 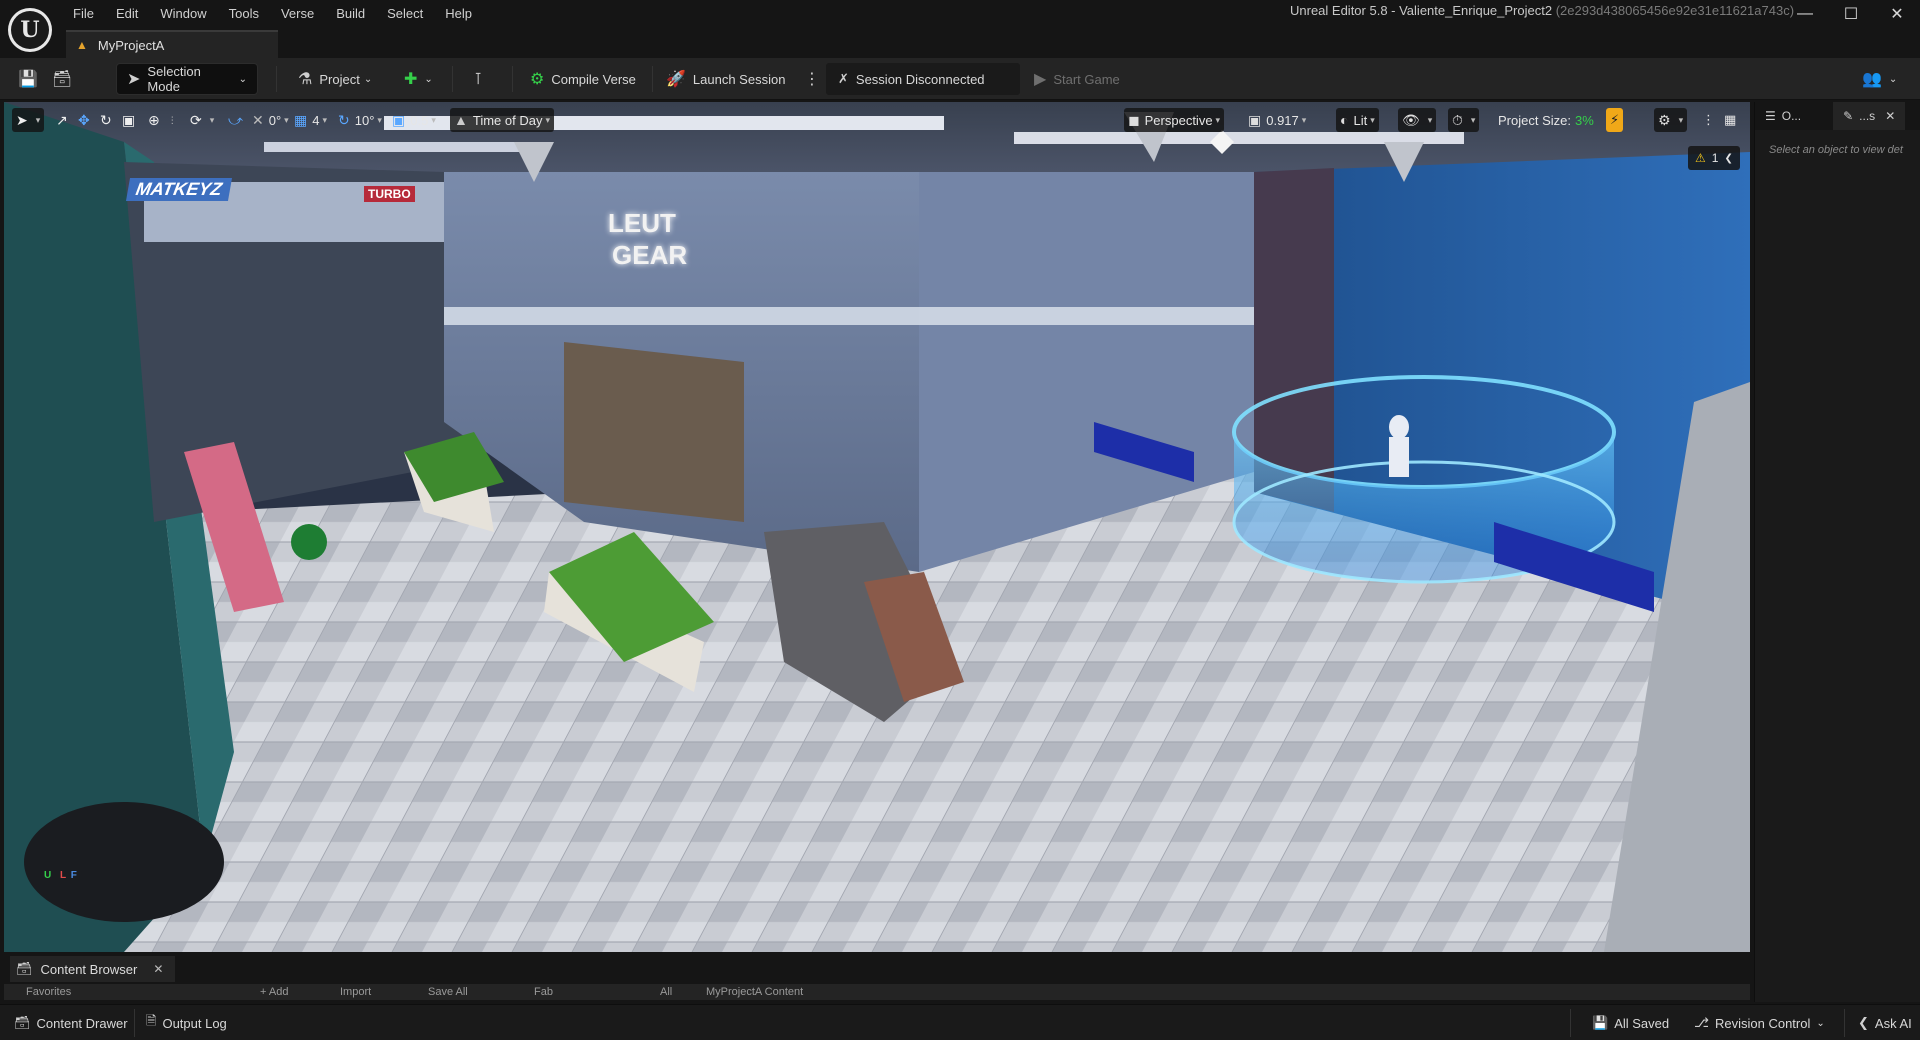 What do you see at coordinates (186, 1023) in the screenshot?
I see `output-log-button: 🗎 Output Log` at bounding box center [186, 1023].